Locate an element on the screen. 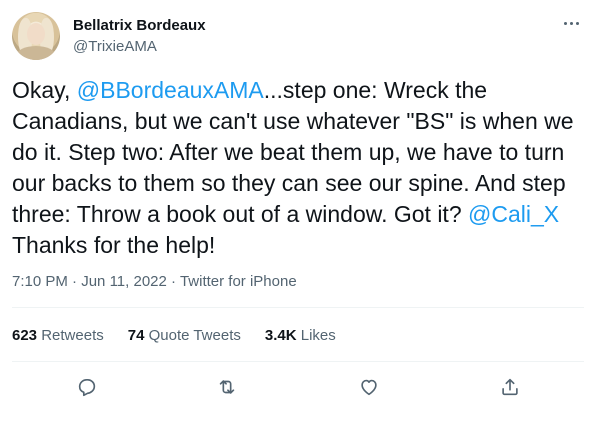 The width and height of the screenshot is (596, 424). likes-stat: 3.4K Likes is located at coordinates (300, 336).